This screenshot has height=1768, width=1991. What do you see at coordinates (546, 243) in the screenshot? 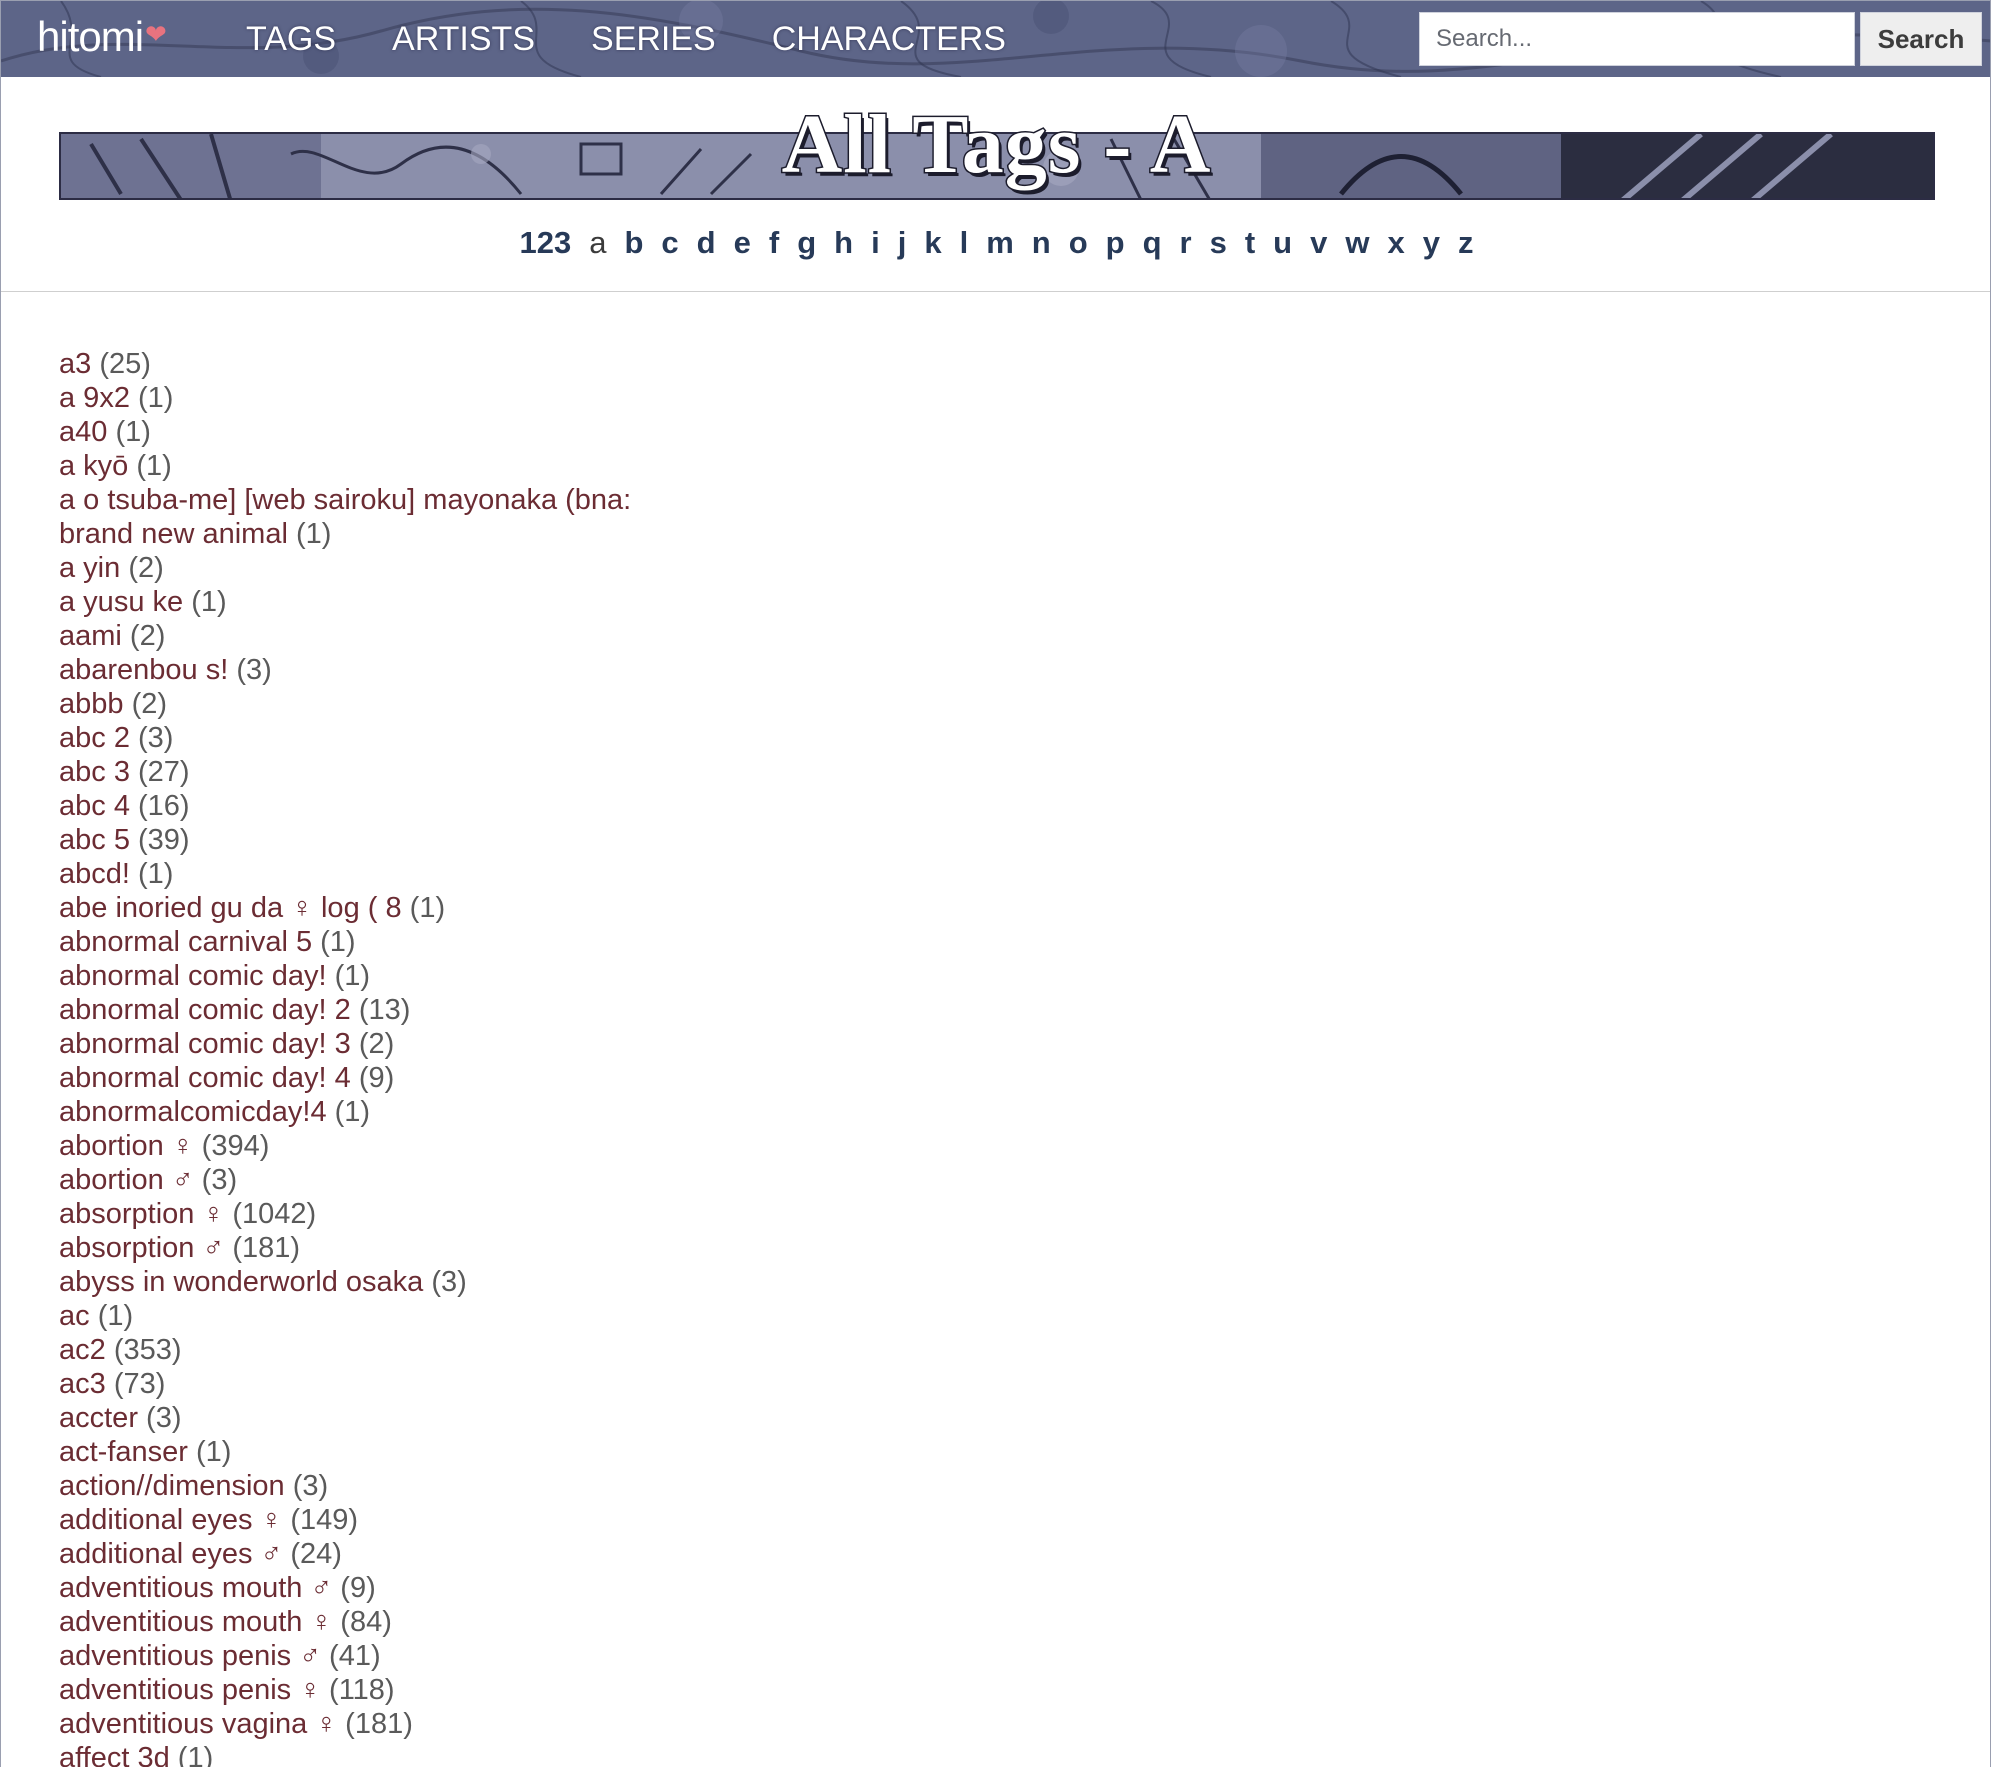
I see `letter-link-123: 123` at bounding box center [546, 243].